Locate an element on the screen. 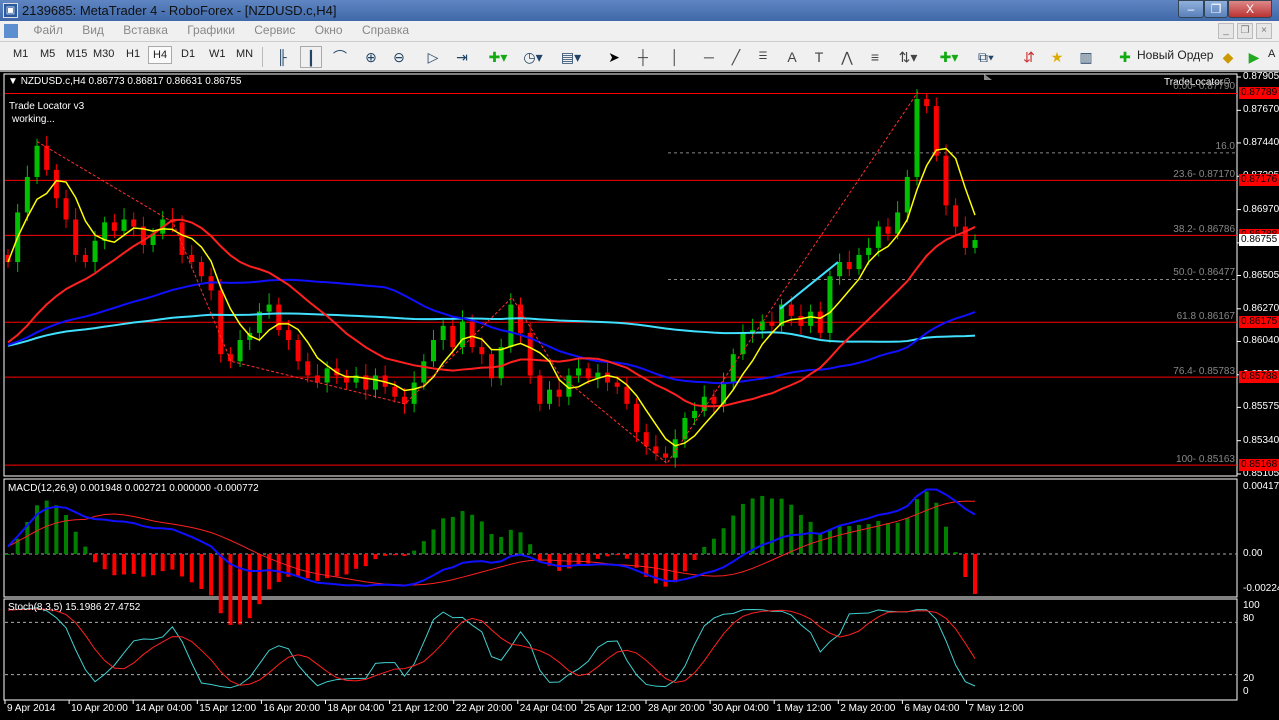 The height and width of the screenshot is (720, 1279). new-order-button: Новый Ордер is located at coordinates (1175, 55).